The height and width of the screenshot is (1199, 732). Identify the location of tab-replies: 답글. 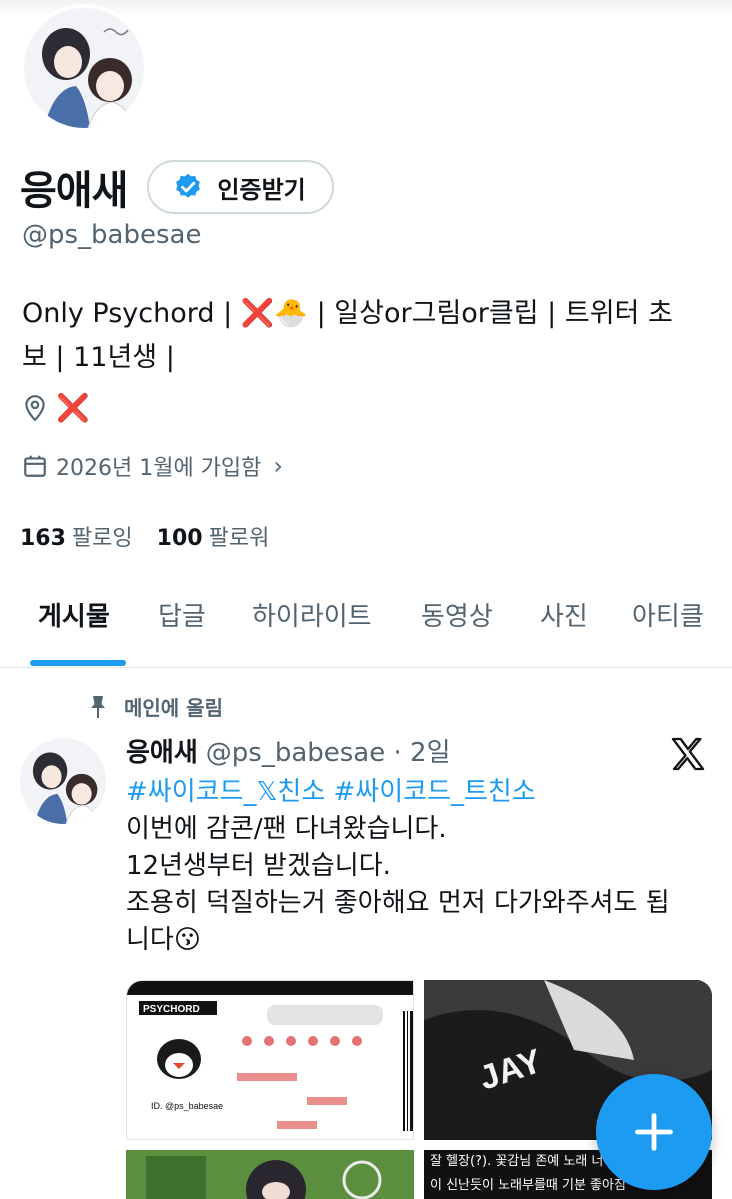
(182, 614).